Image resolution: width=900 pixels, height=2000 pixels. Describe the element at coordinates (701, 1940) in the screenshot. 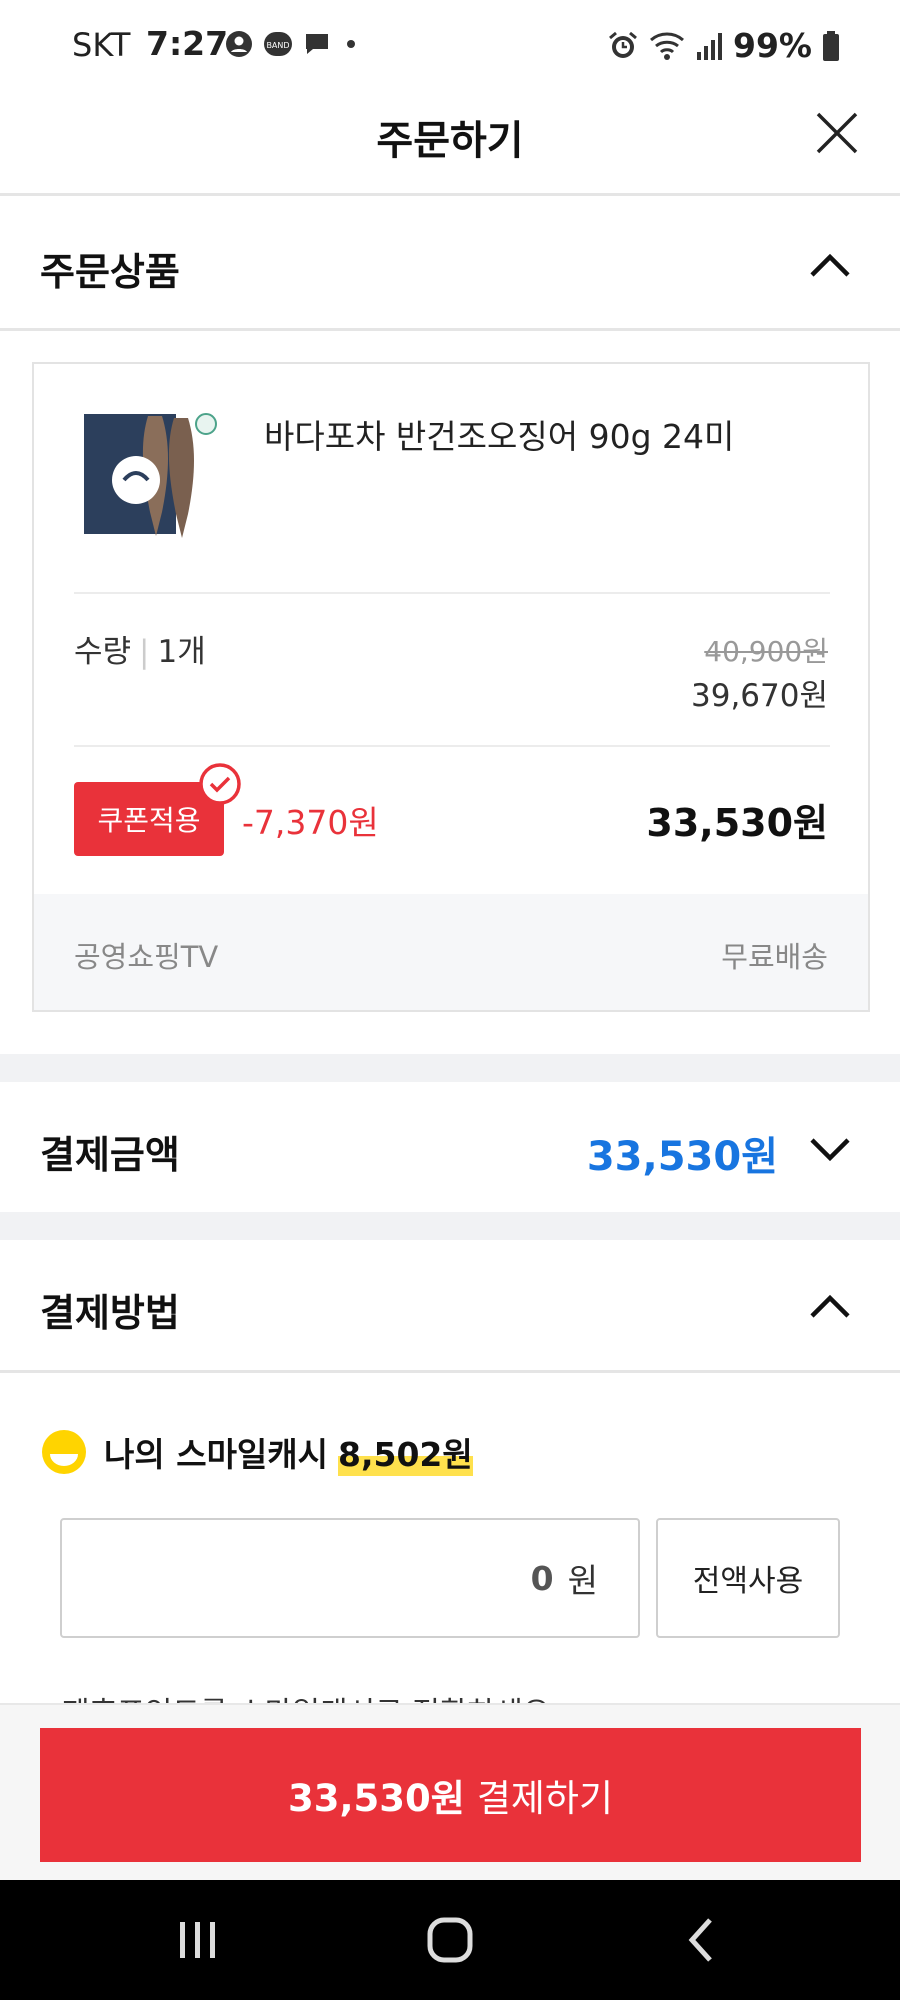

I see `nav-back-icon` at that location.